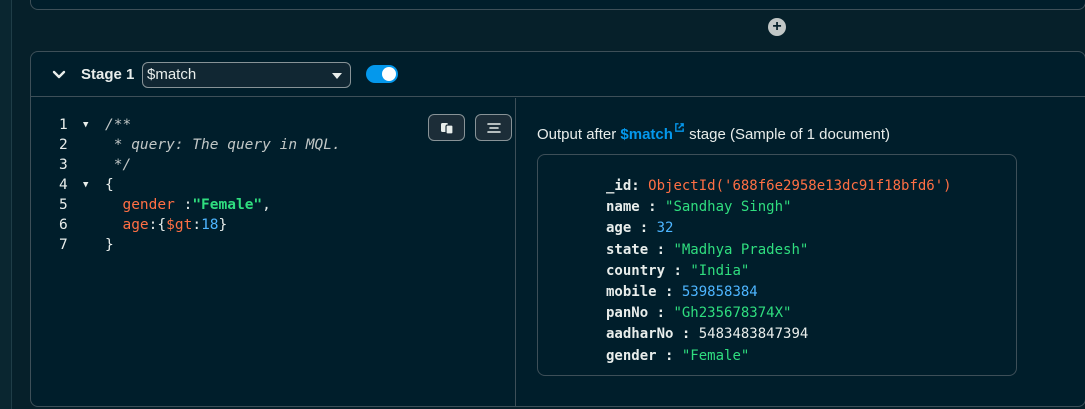 This screenshot has height=409, width=1085. Describe the element at coordinates (631, 355) in the screenshot. I see `field-key: gender` at that location.